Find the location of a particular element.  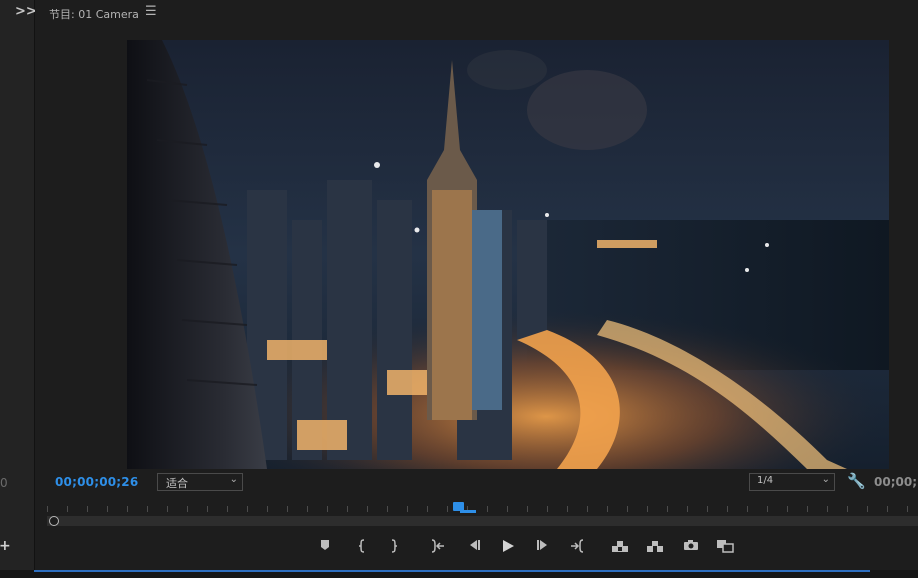

current-timecode: 00;00;00;26 is located at coordinates (96, 482).